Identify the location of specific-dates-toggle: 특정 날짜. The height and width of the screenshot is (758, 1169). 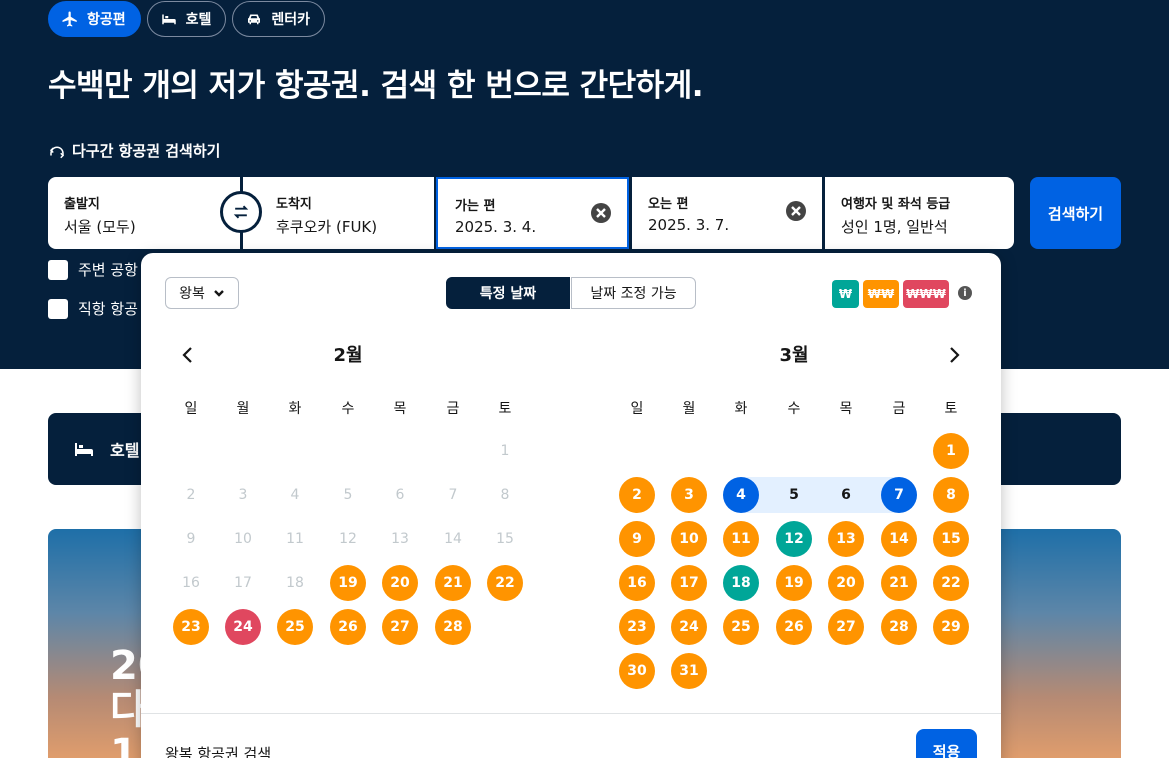
(508, 293).